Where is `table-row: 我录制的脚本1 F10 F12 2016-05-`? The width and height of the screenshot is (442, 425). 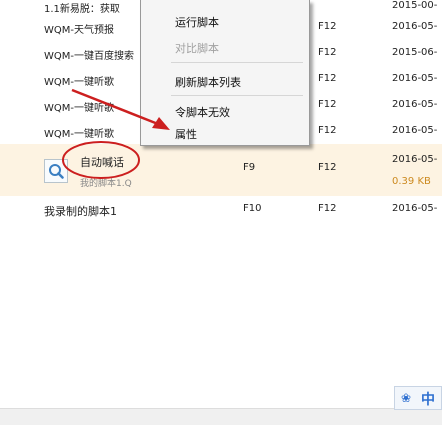
table-row: 我录制的脚本1 F10 F12 2016-05- is located at coordinates (221, 209).